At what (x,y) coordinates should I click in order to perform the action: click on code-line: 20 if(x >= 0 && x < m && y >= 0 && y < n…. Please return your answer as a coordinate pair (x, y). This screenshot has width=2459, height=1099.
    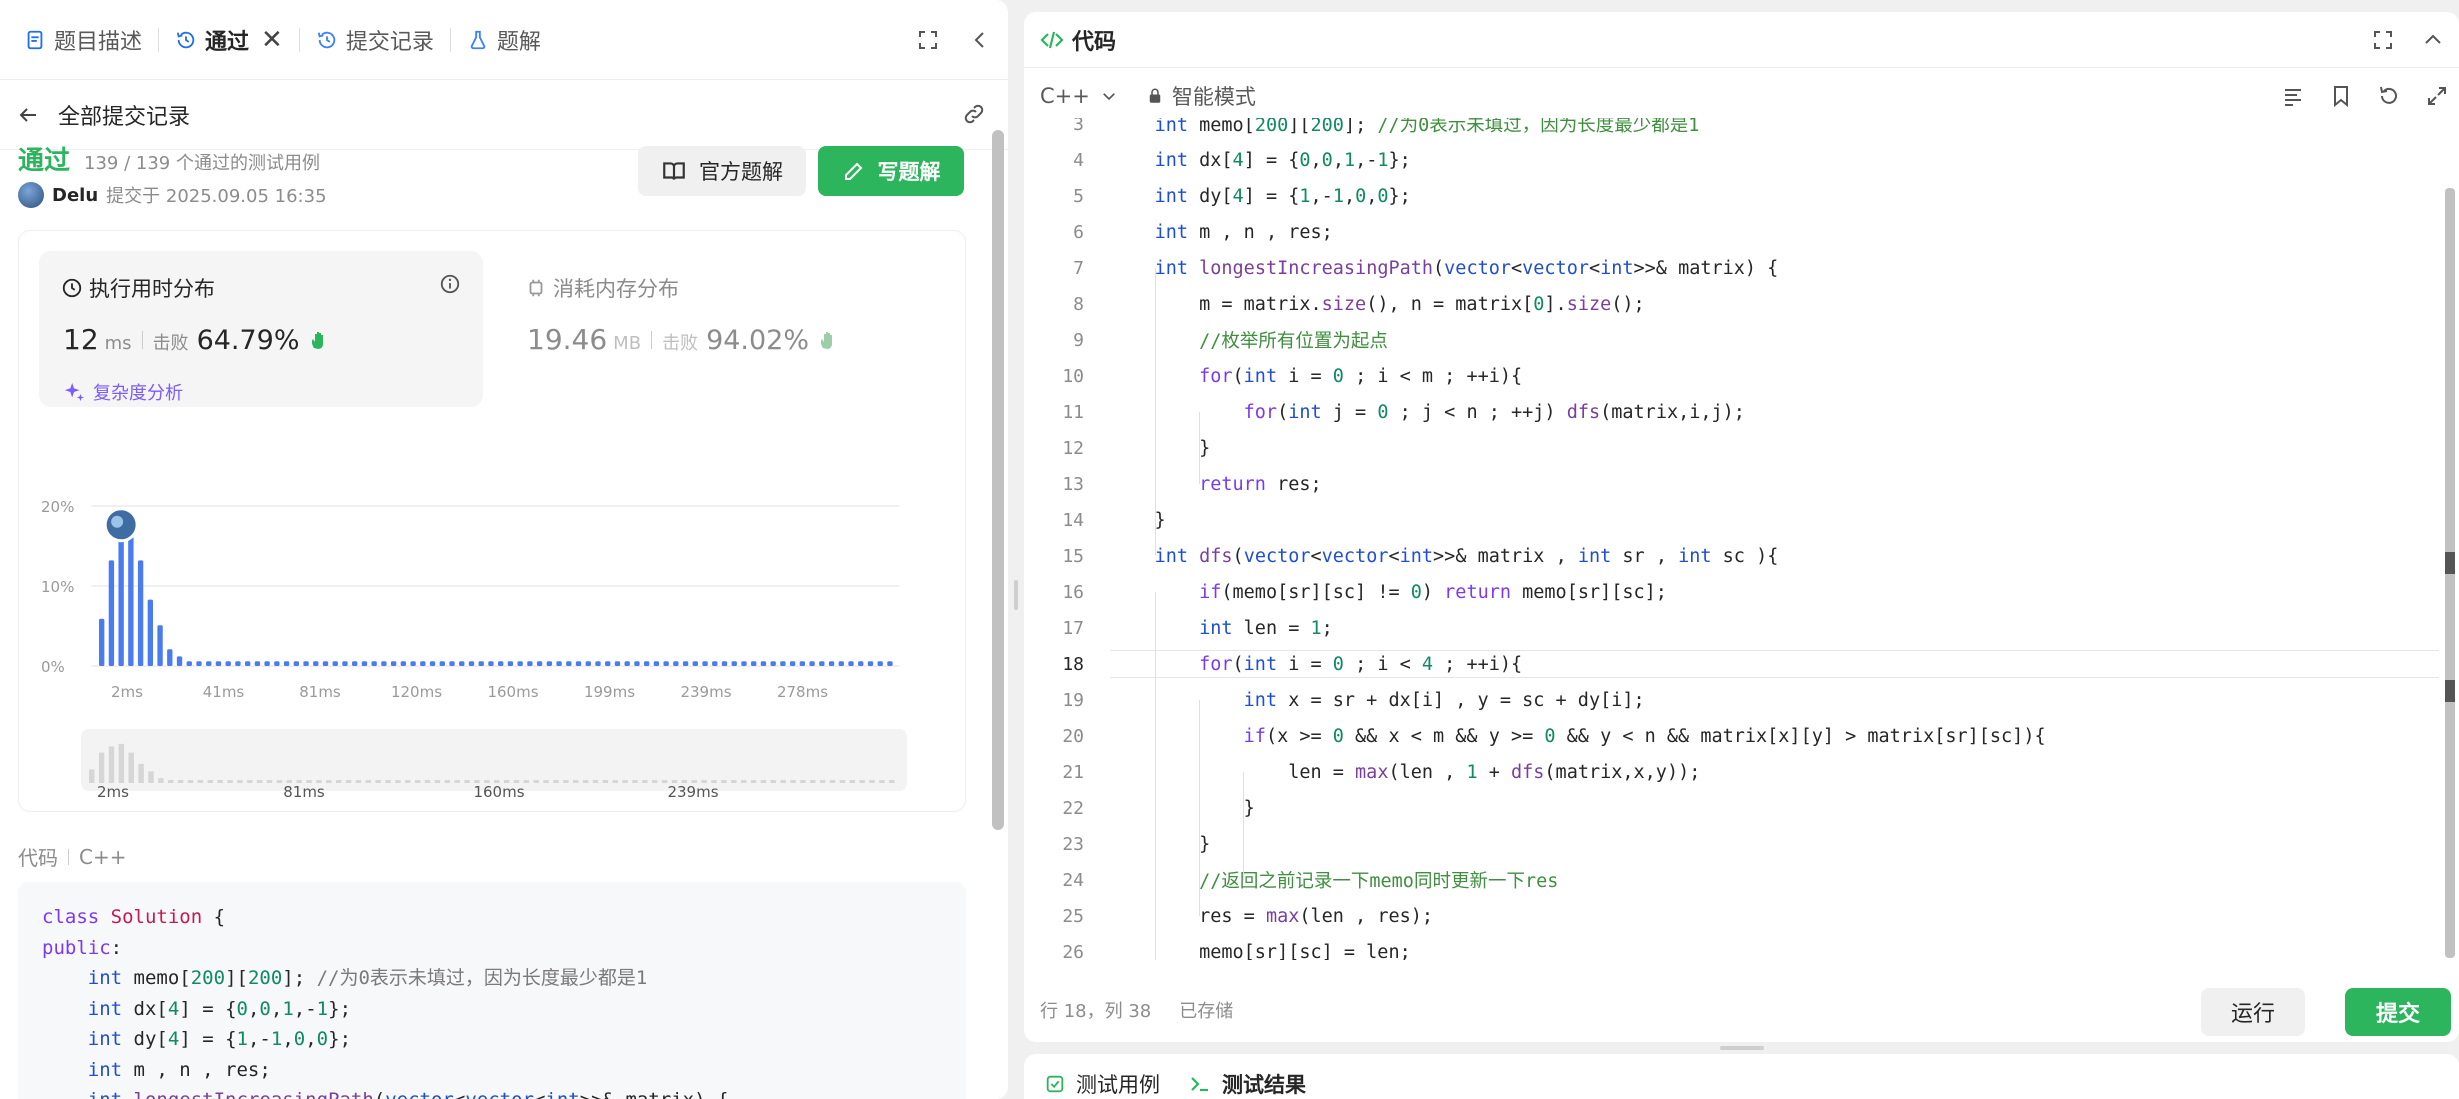
    Looking at the image, I should click on (1731, 736).